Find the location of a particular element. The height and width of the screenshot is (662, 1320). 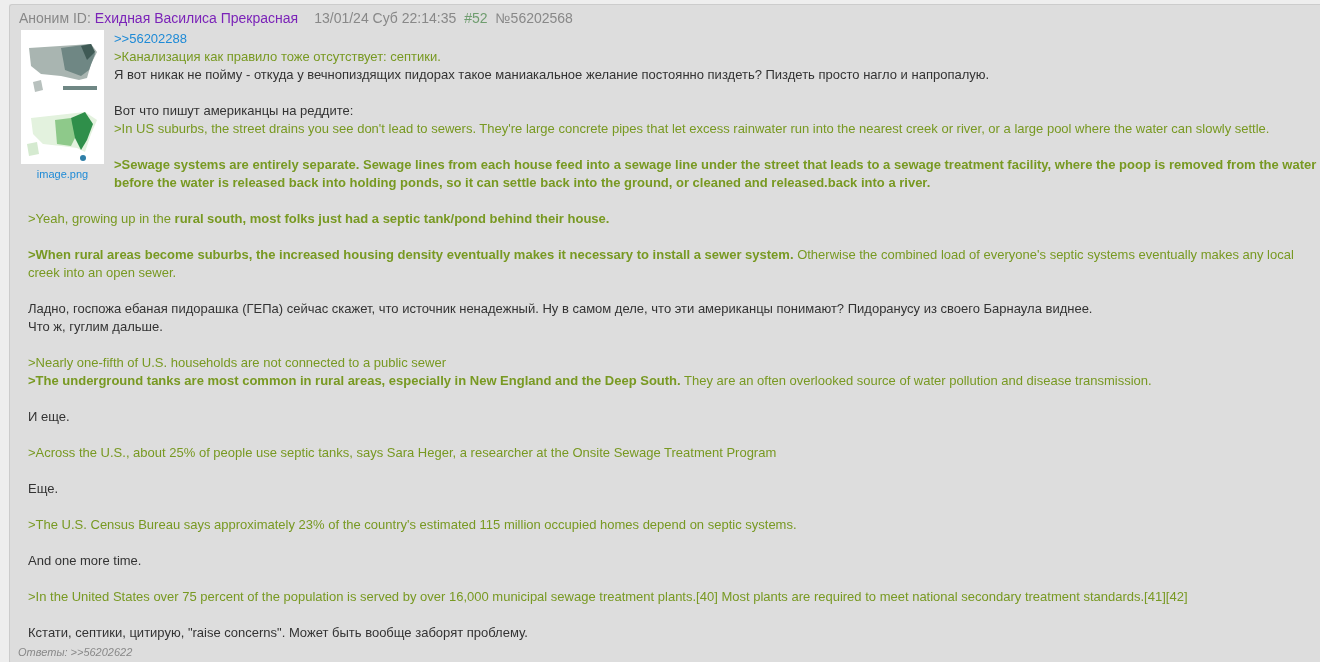

replies-label: Ответы: is located at coordinates (43, 652).